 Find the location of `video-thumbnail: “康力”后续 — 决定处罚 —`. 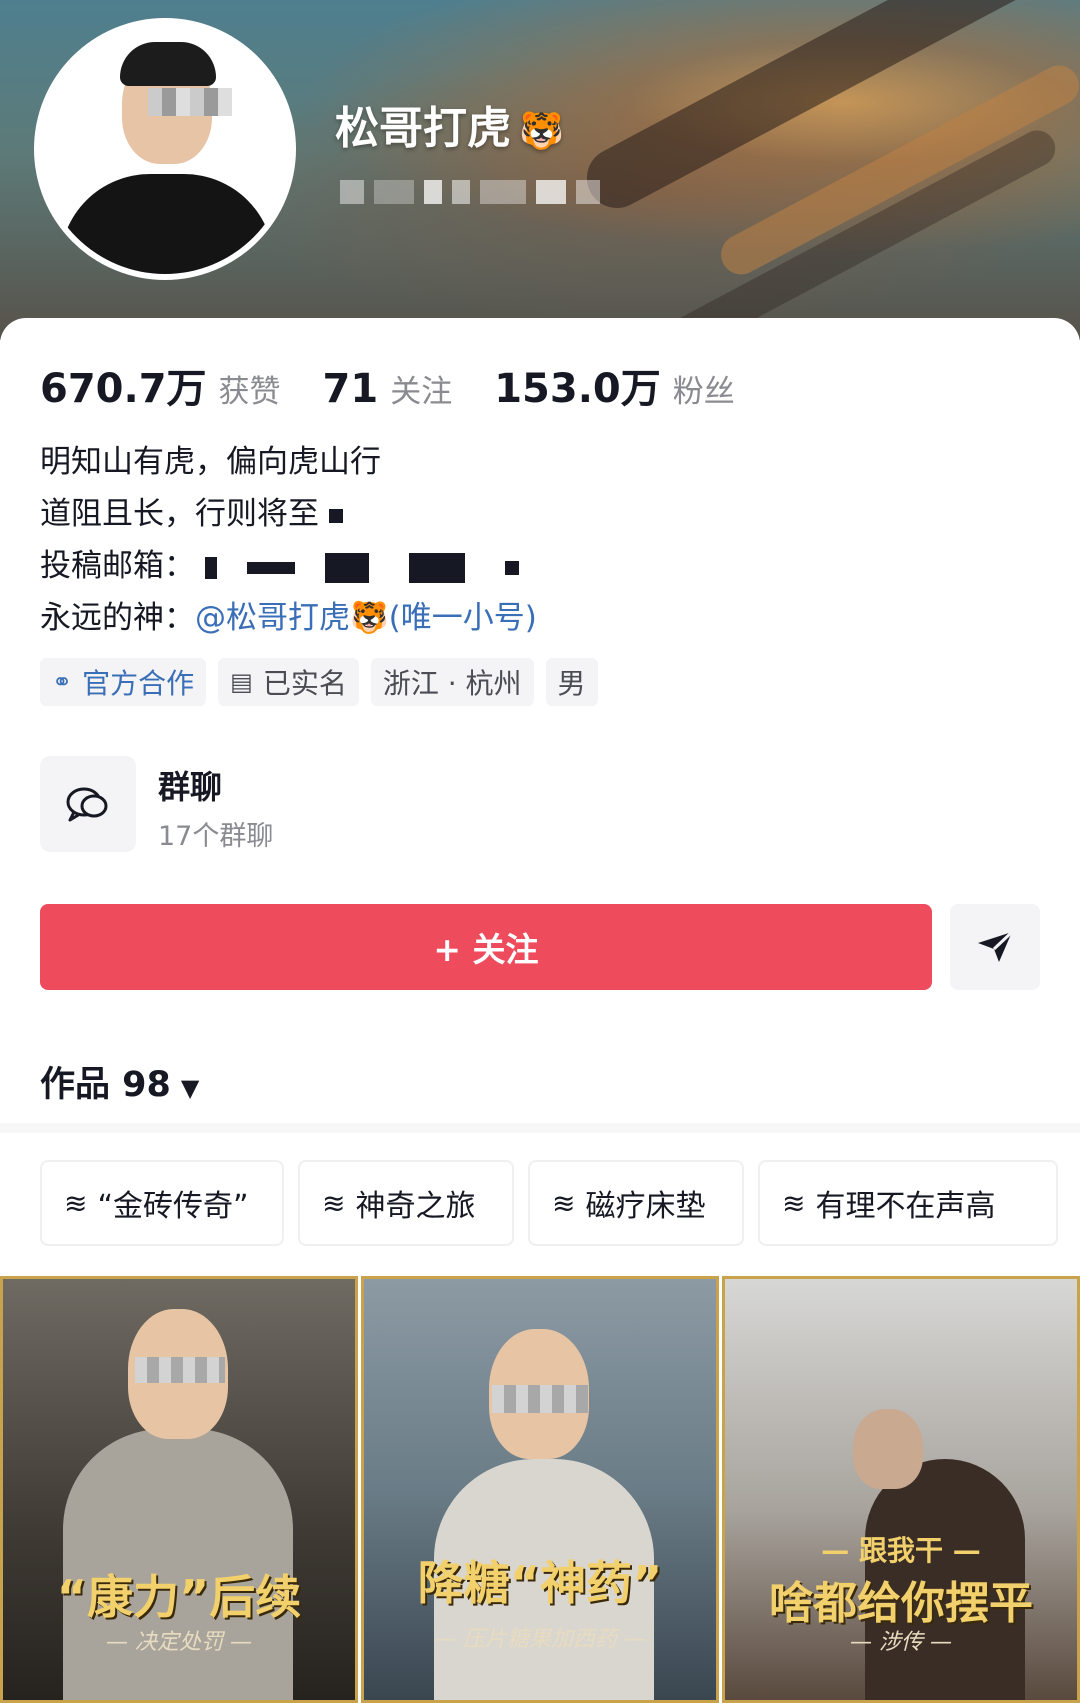

video-thumbnail: “康力”后续 — 决定处罚 — is located at coordinates (179, 1489).